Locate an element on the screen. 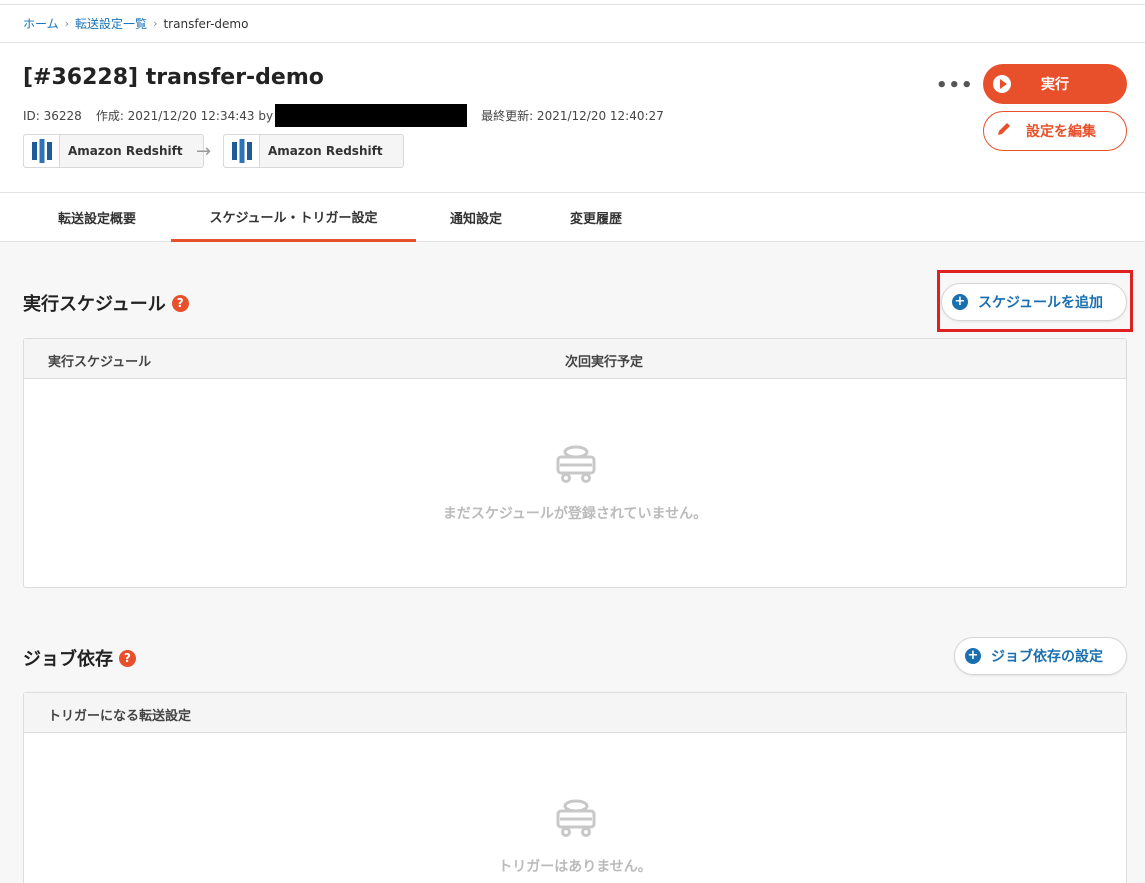 The image size is (1145, 883). breadcrumb-home-link: ホーム is located at coordinates (41, 23).